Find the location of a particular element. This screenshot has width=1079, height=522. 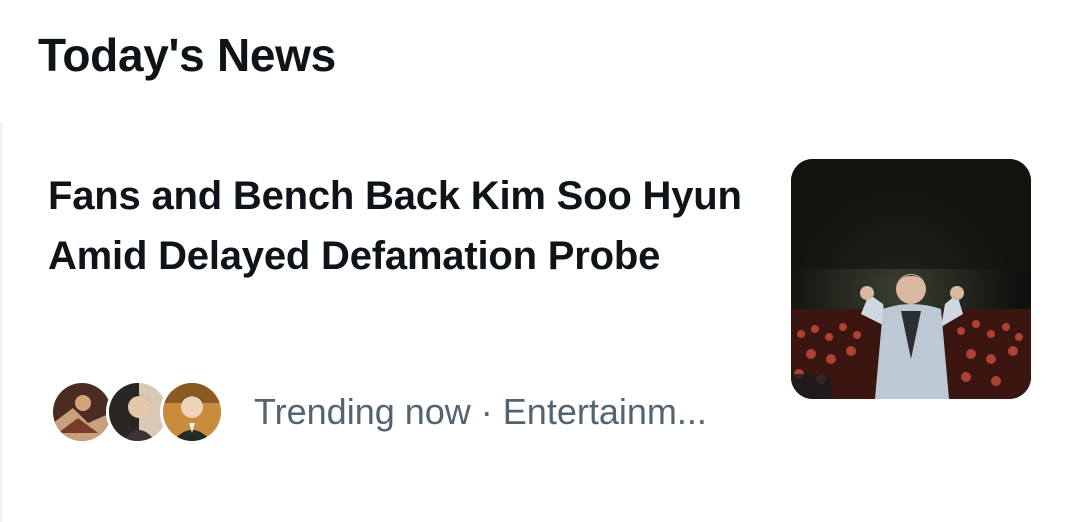

news-thumbnail is located at coordinates (911, 279).